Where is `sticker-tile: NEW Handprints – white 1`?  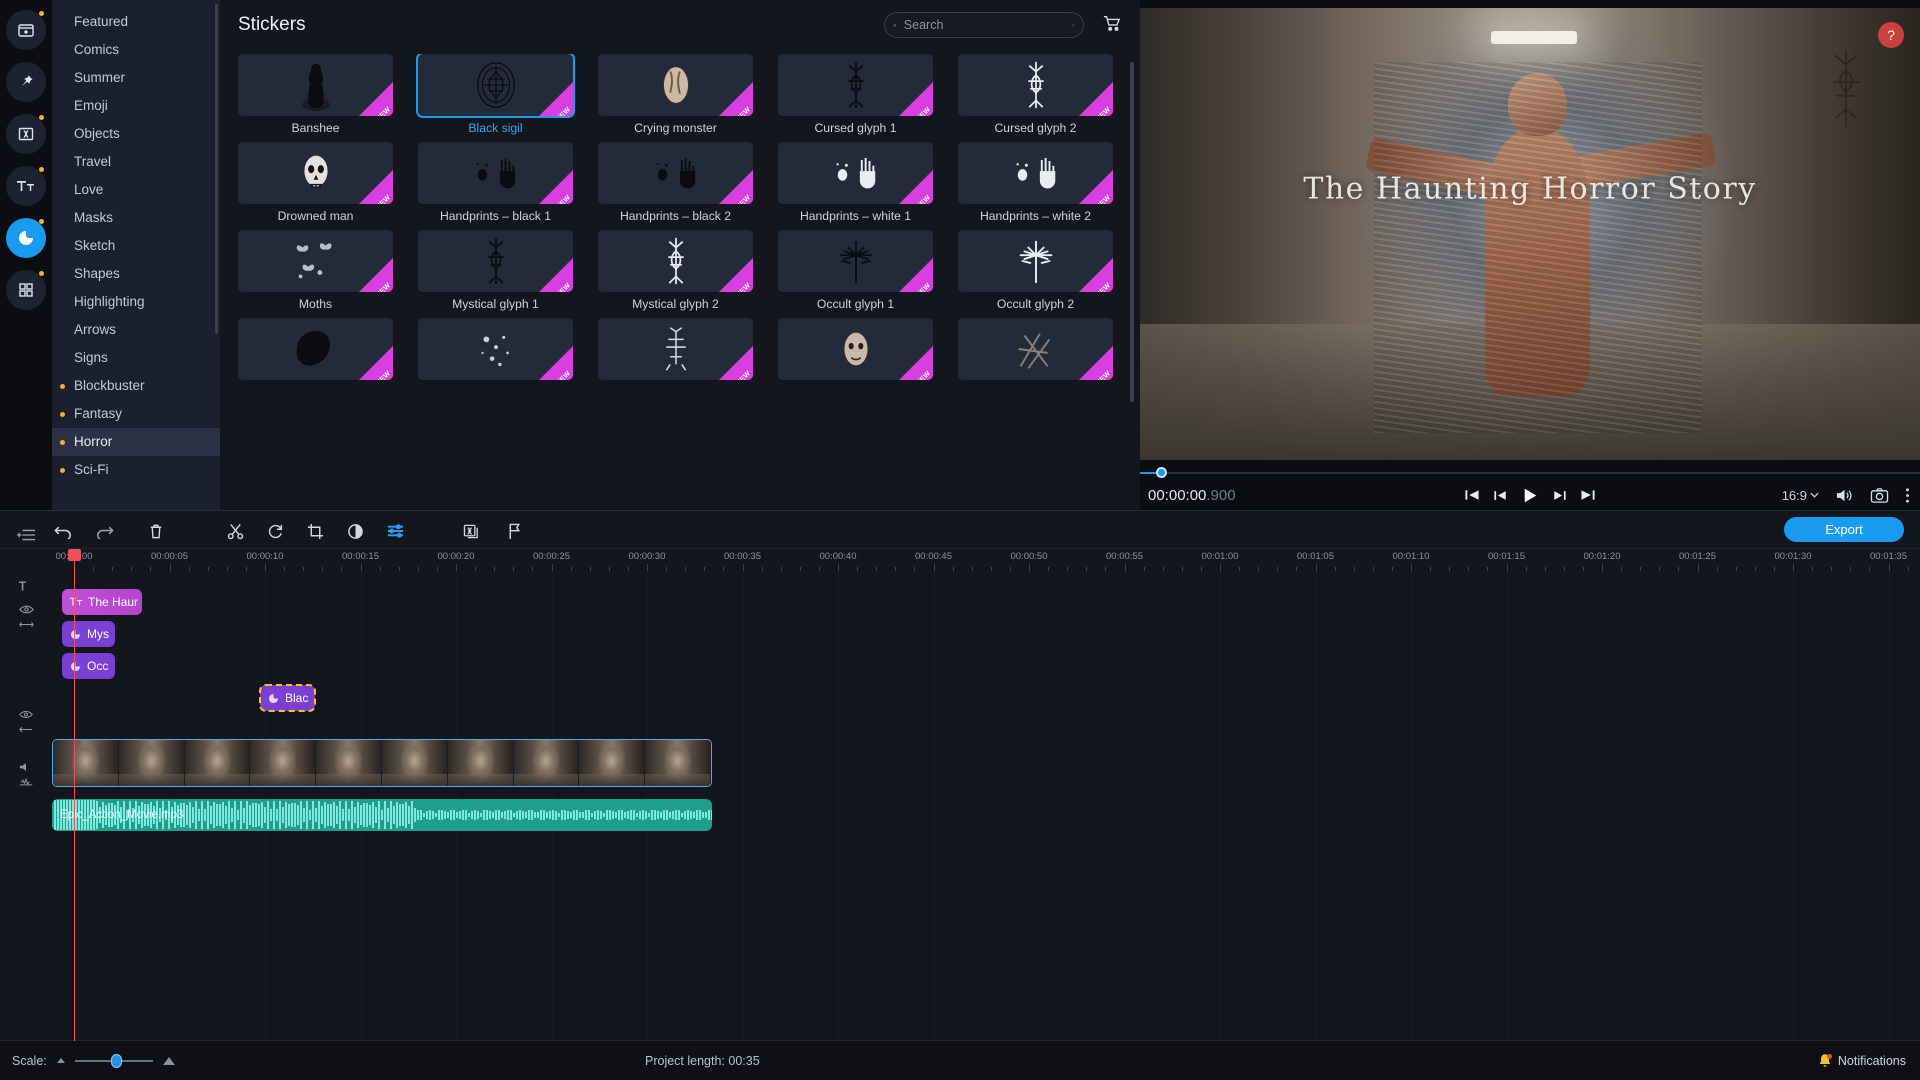 sticker-tile: NEW Handprints – white 1 is located at coordinates (855, 182).